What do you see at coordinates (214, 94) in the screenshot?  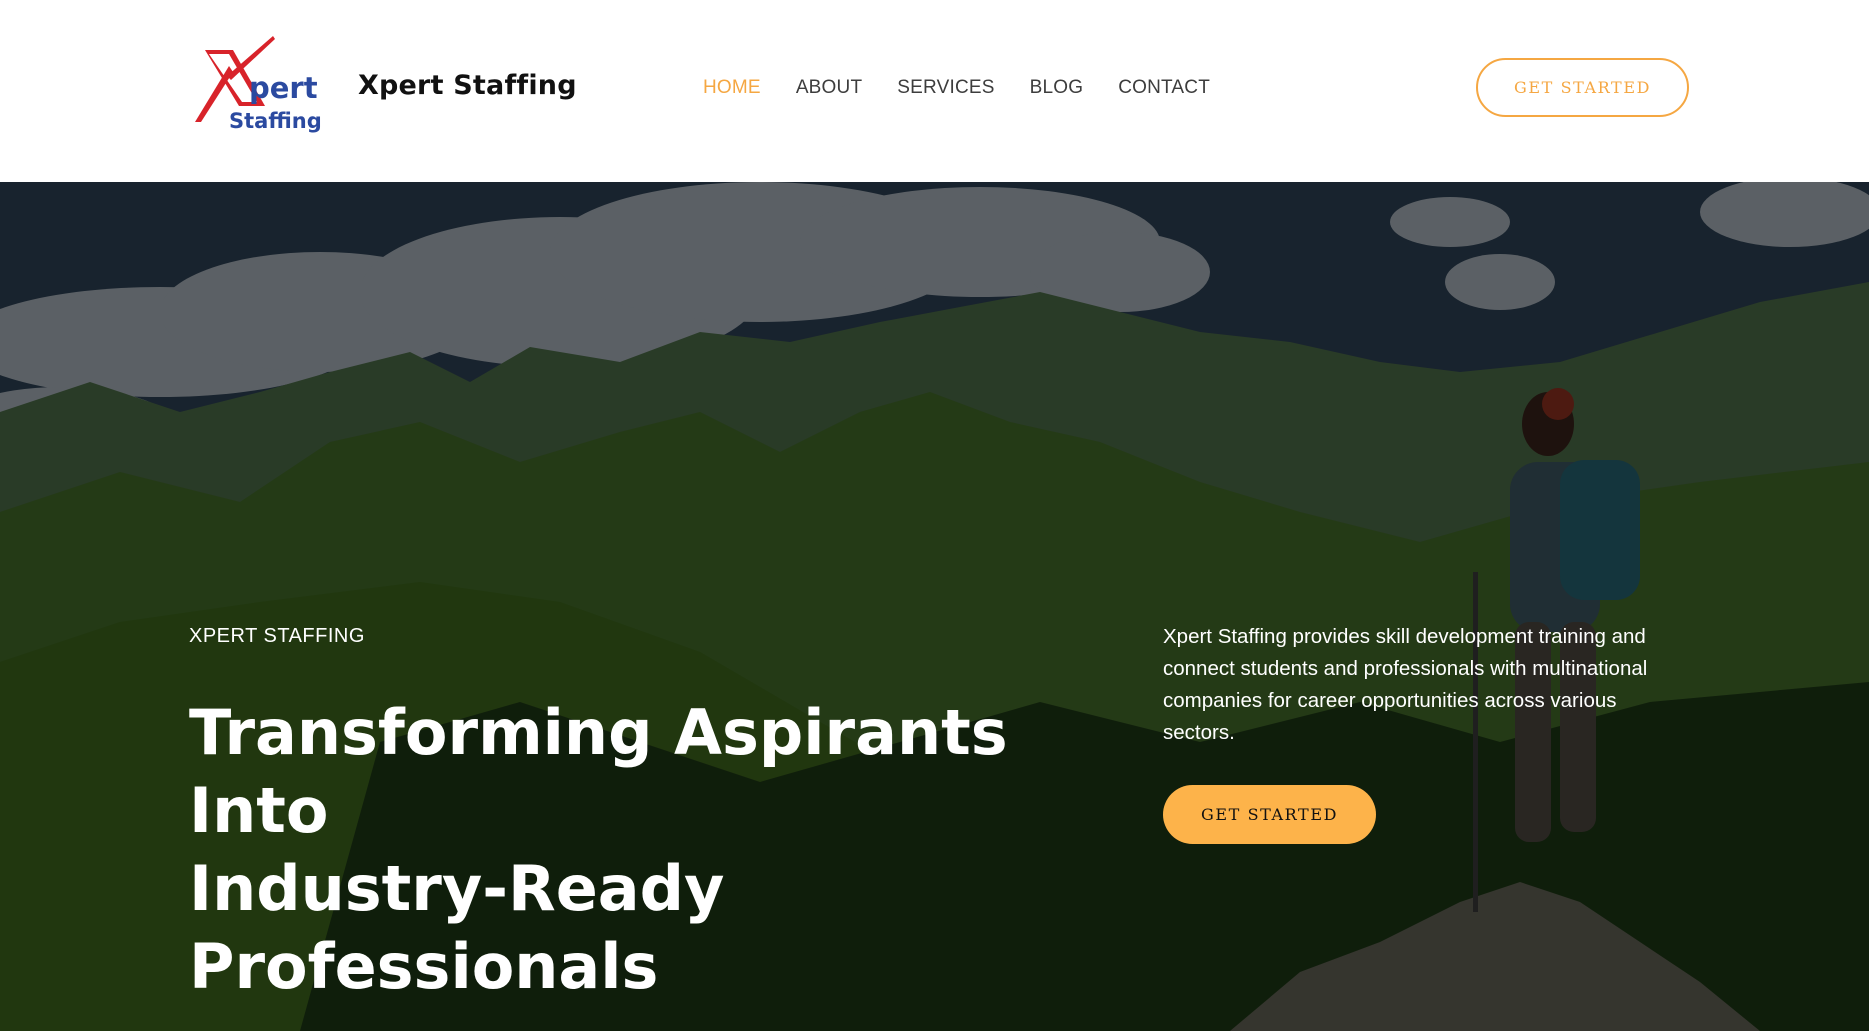 I see `logo-x-cross` at bounding box center [214, 94].